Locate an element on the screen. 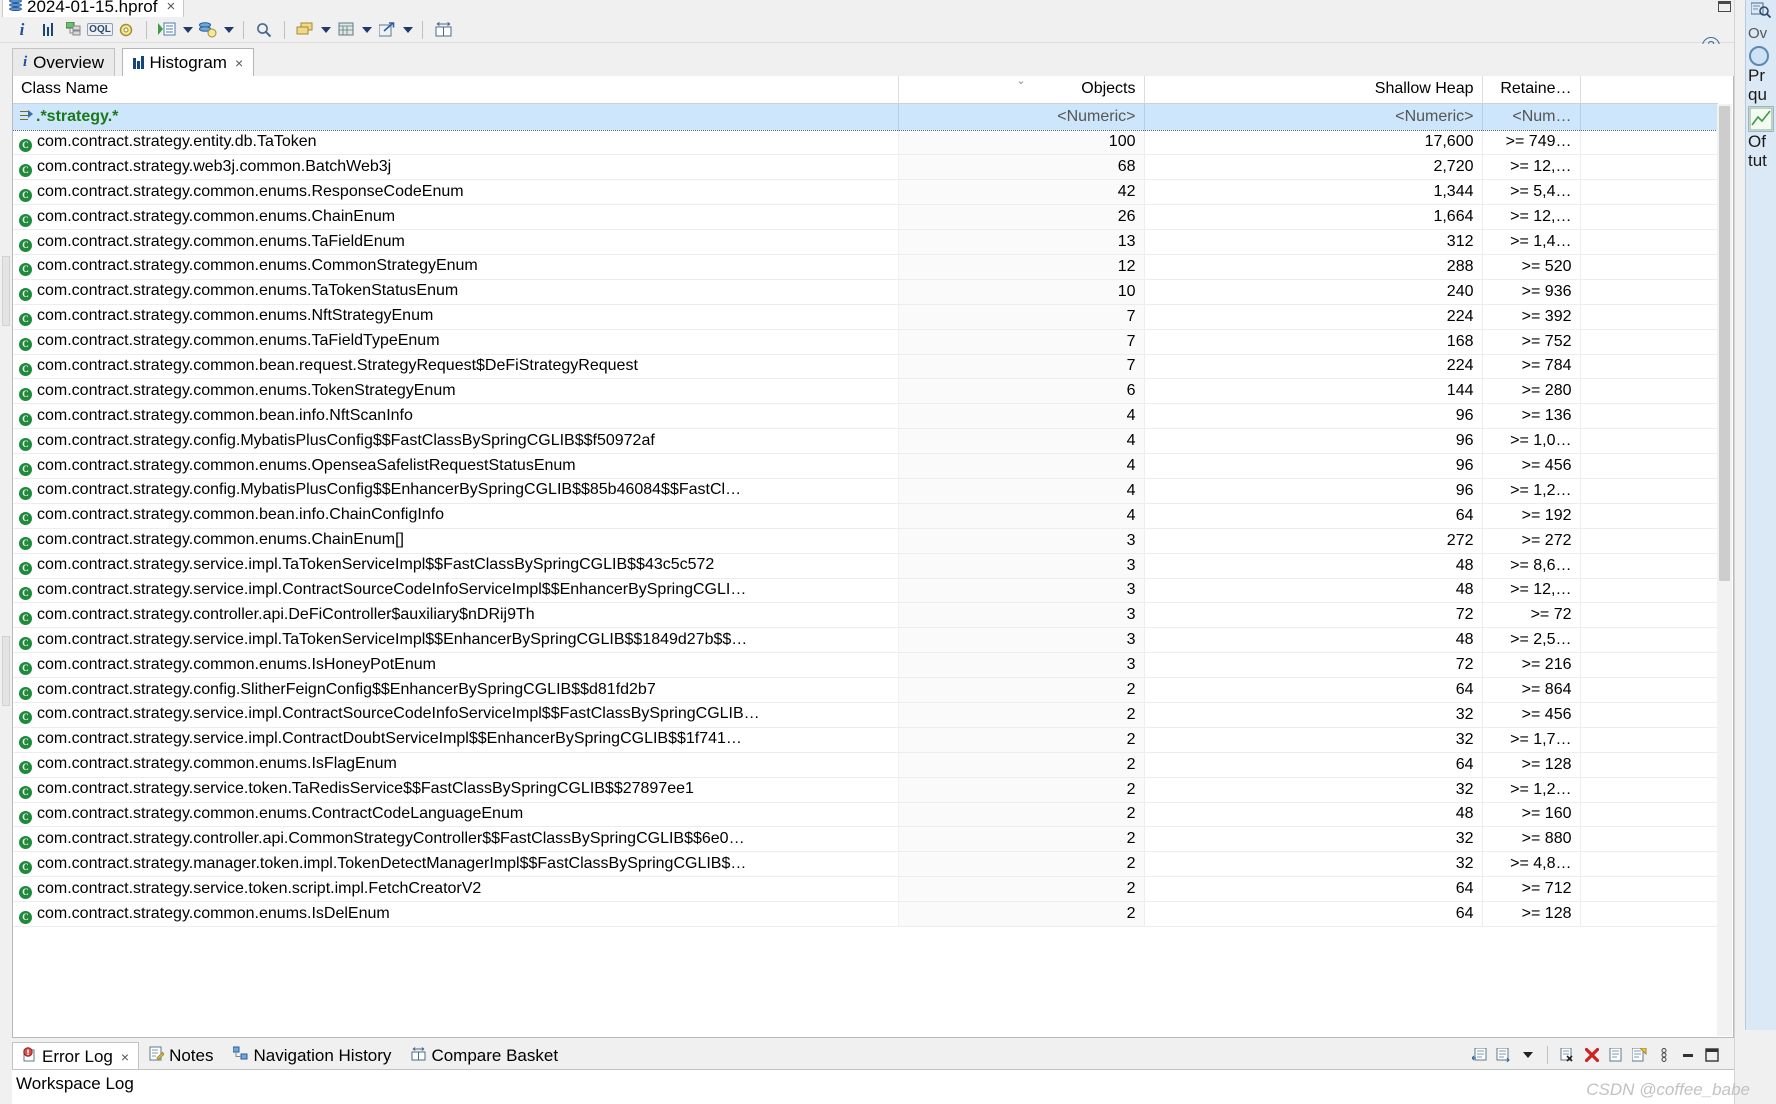  right-panel-line-4: tut is located at coordinates (1761, 160).